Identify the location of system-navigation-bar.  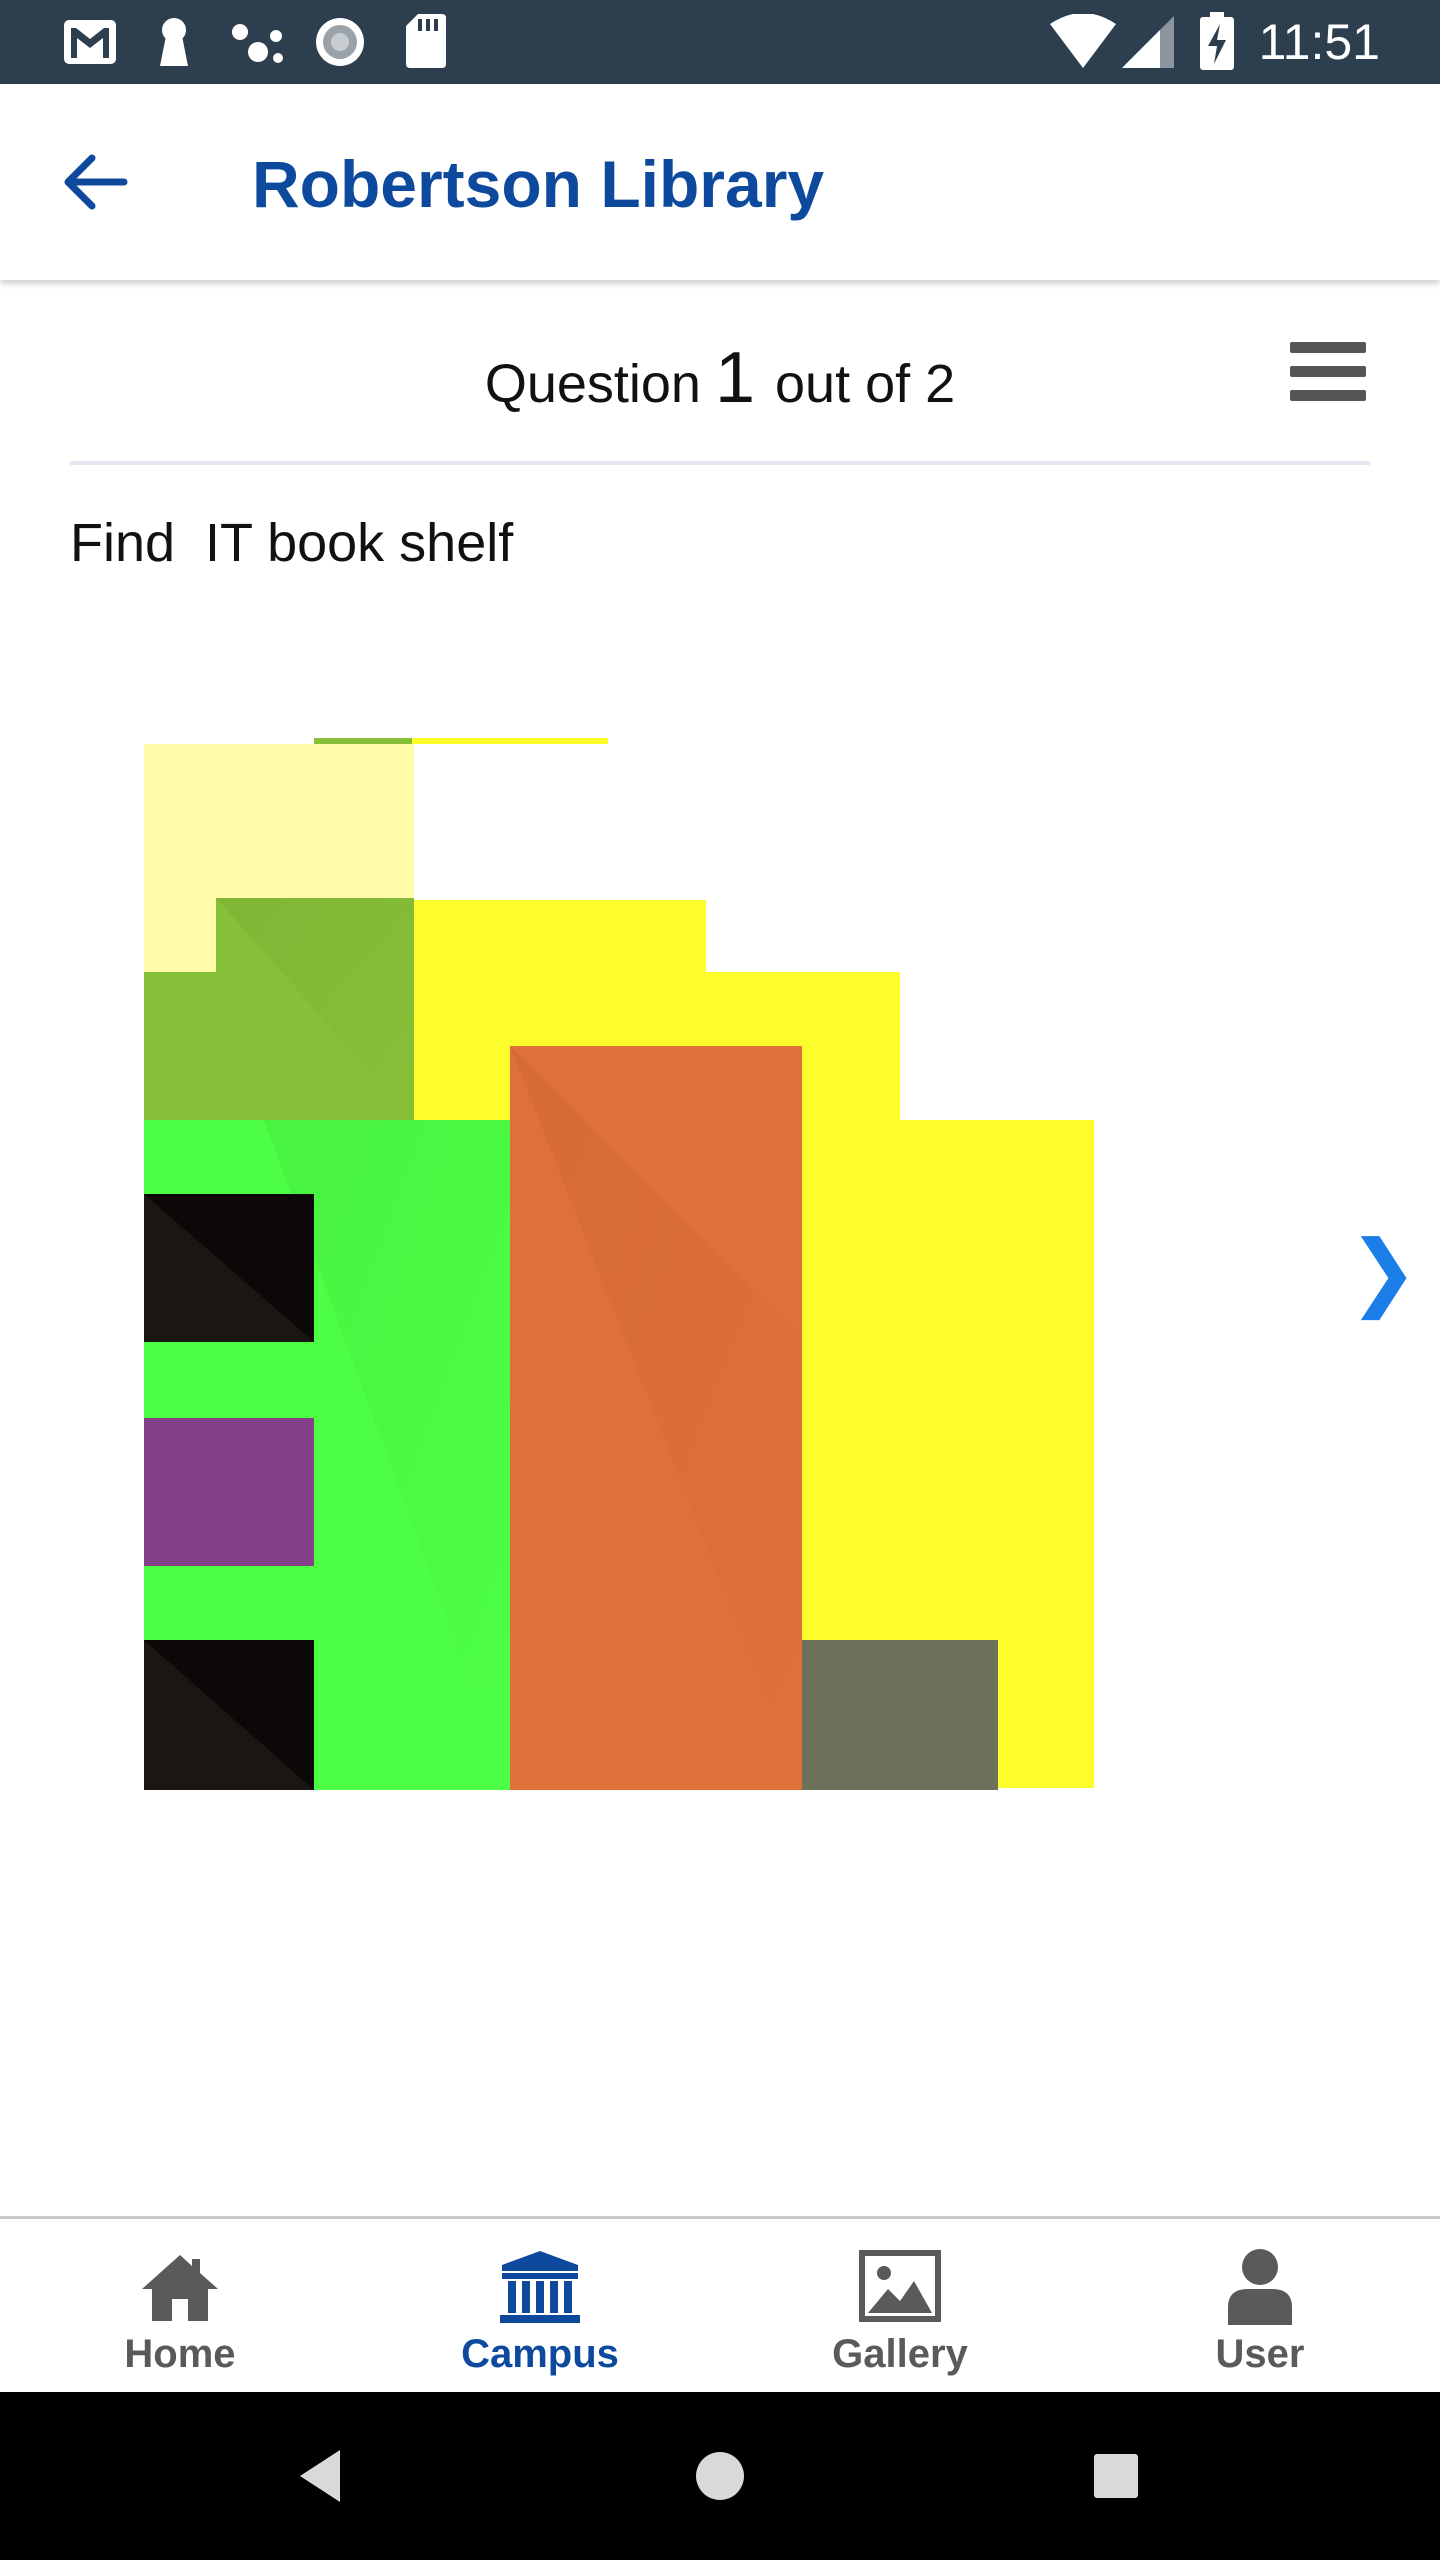
(720, 2476).